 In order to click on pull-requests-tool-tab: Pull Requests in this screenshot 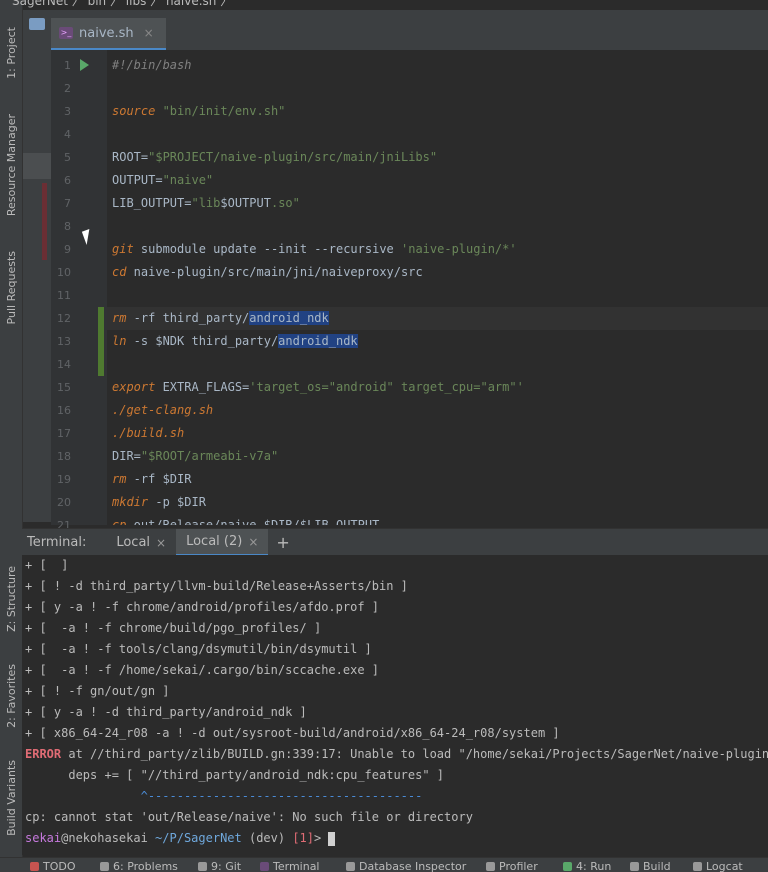, I will do `click(11, 288)`.